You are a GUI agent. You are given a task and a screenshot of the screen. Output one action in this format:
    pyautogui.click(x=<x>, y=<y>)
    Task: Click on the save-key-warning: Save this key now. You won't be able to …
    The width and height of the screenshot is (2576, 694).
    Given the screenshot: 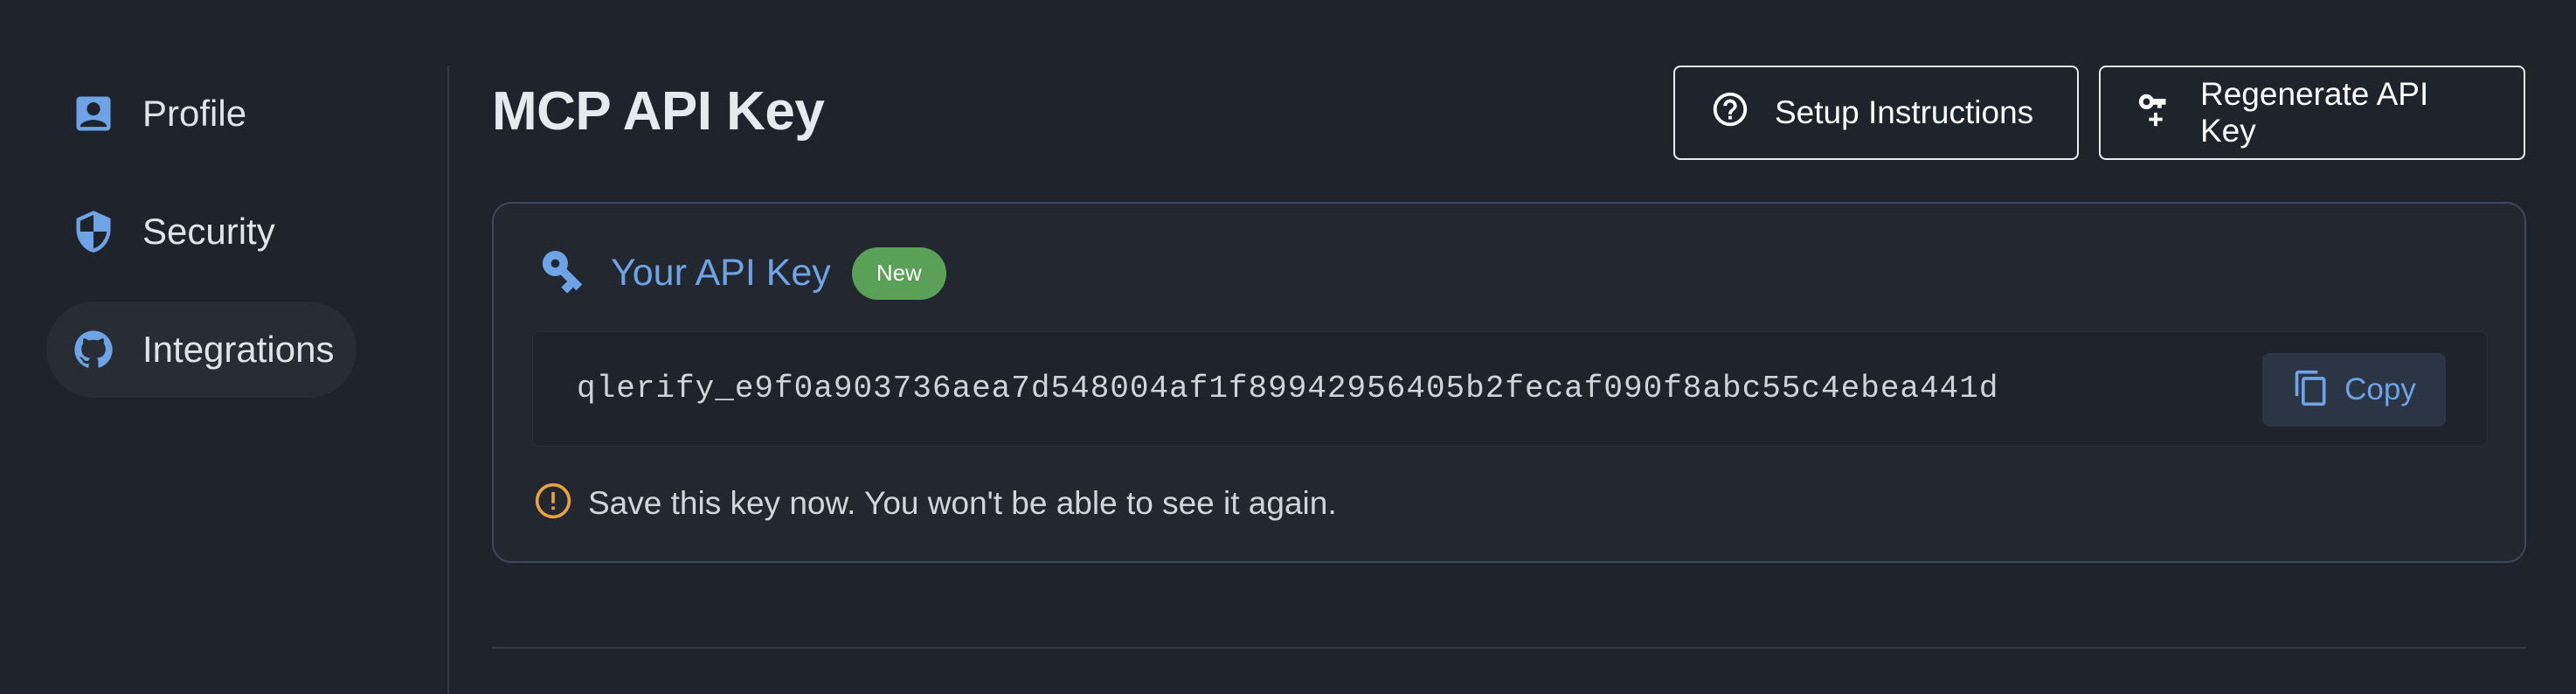 What is the action you would take?
    pyautogui.click(x=935, y=503)
    